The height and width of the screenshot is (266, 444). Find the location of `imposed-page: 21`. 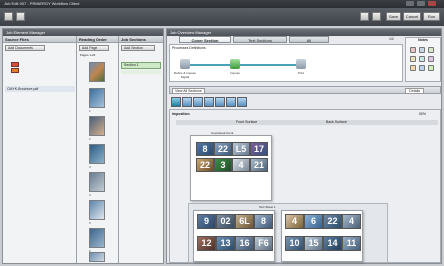

imposed-page: 21 is located at coordinates (259, 165).